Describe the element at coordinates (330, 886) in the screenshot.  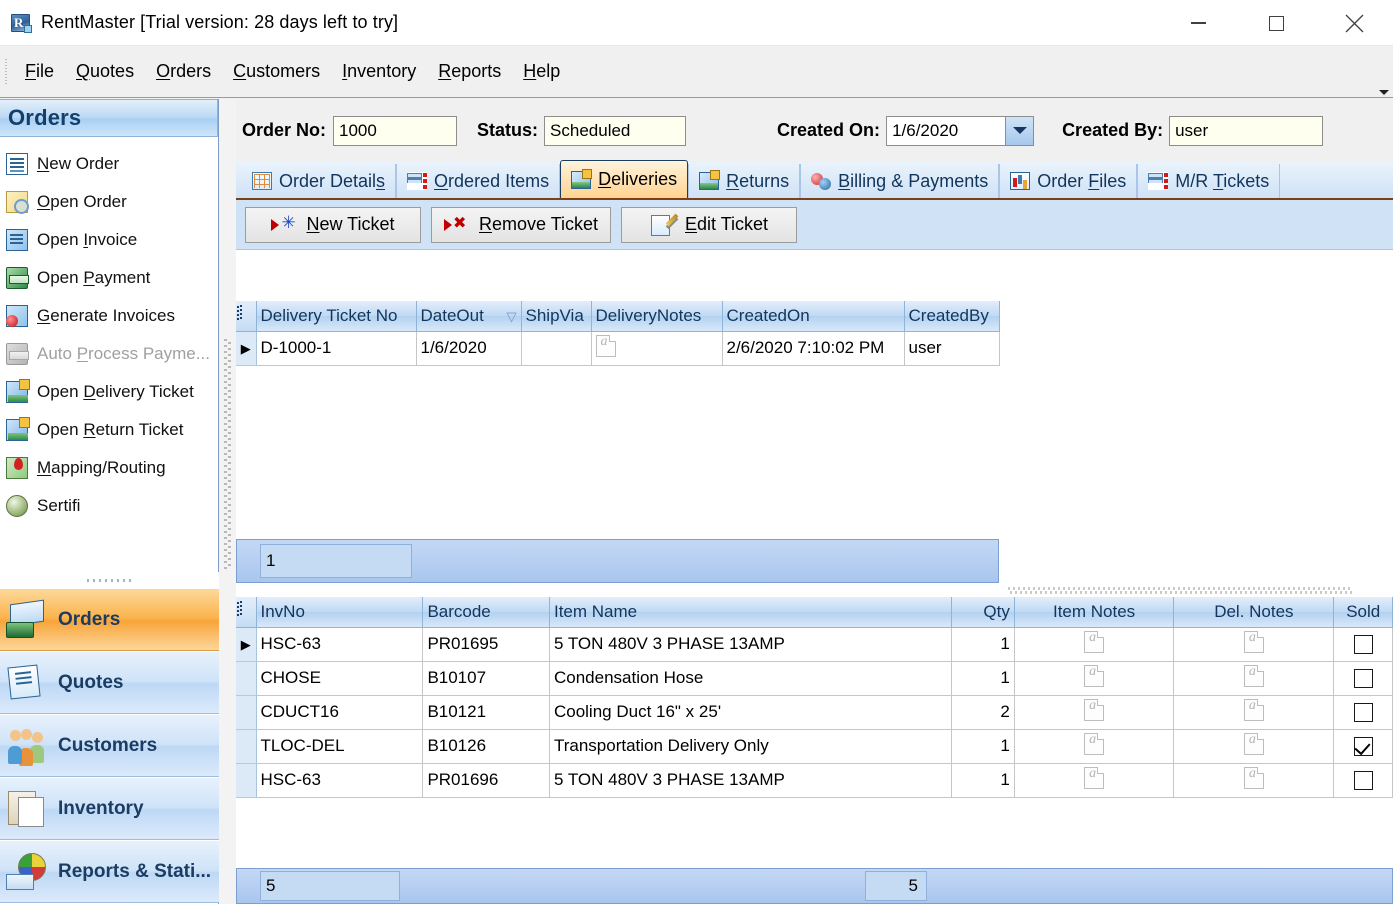
I see `items-record-count: 5` at that location.